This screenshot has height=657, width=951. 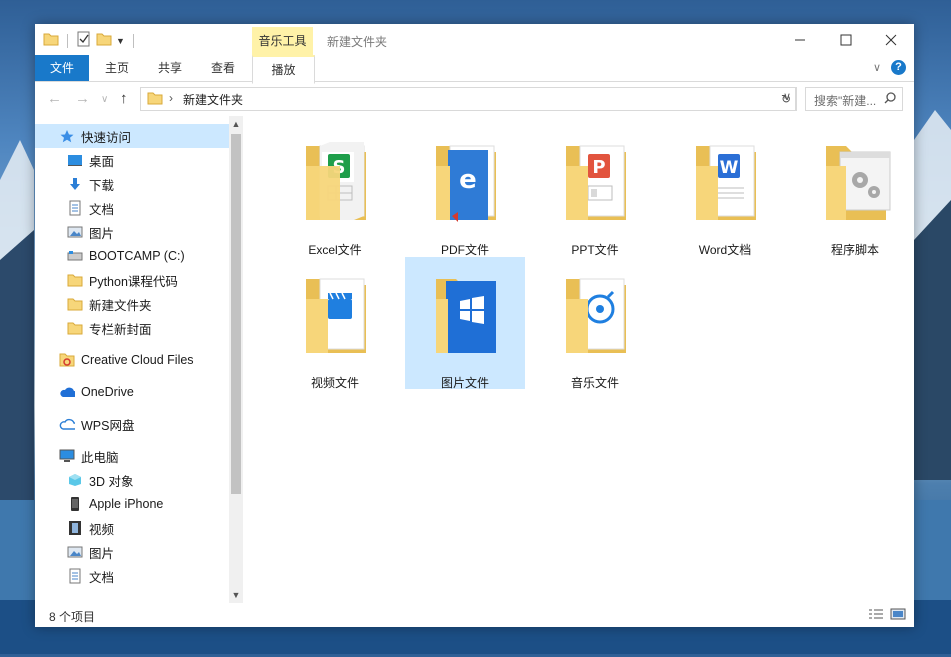 What do you see at coordinates (890, 99) in the screenshot?
I see `search-icon` at bounding box center [890, 99].